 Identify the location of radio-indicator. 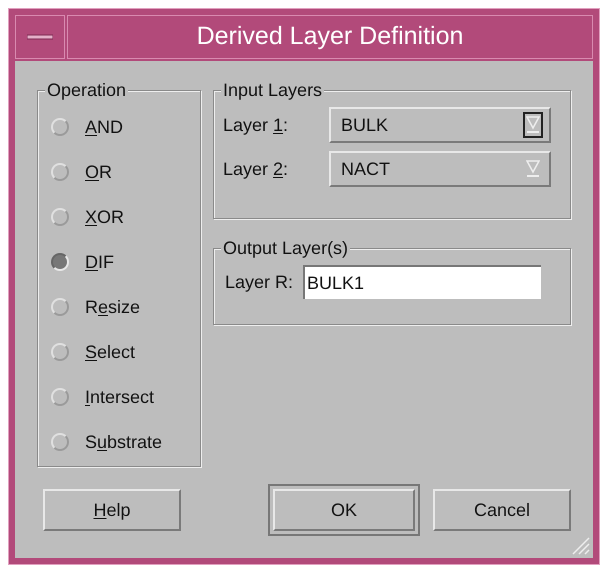
(60, 262).